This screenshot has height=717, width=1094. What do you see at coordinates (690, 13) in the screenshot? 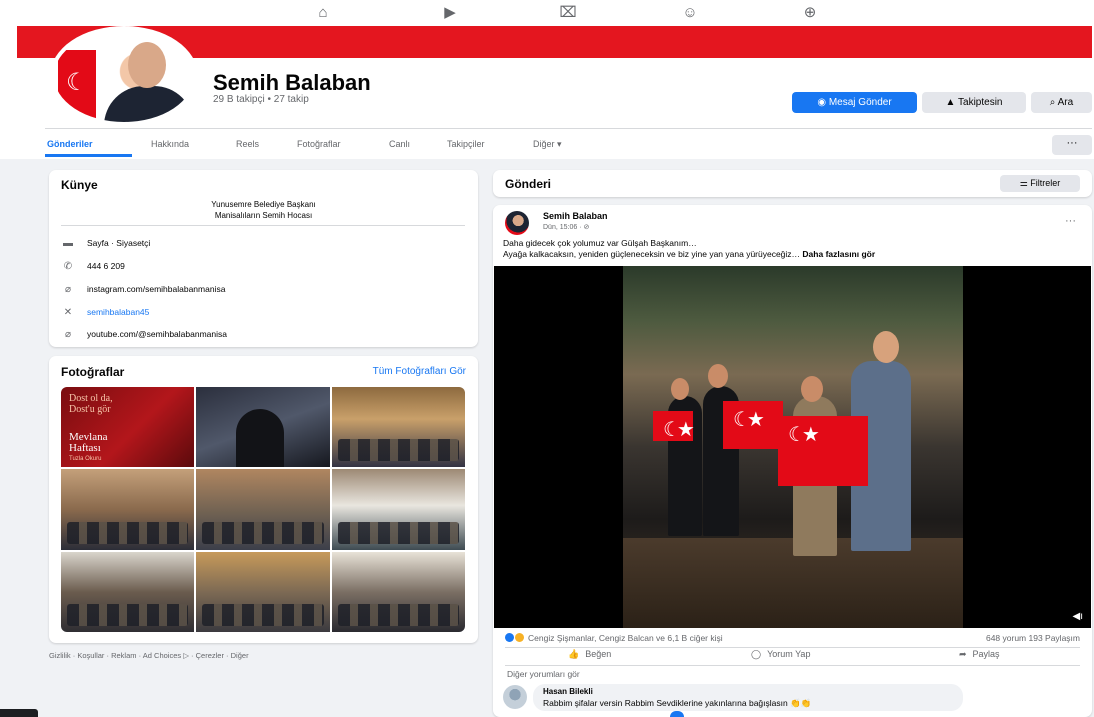
I see `groups-icon: ☺` at bounding box center [690, 13].